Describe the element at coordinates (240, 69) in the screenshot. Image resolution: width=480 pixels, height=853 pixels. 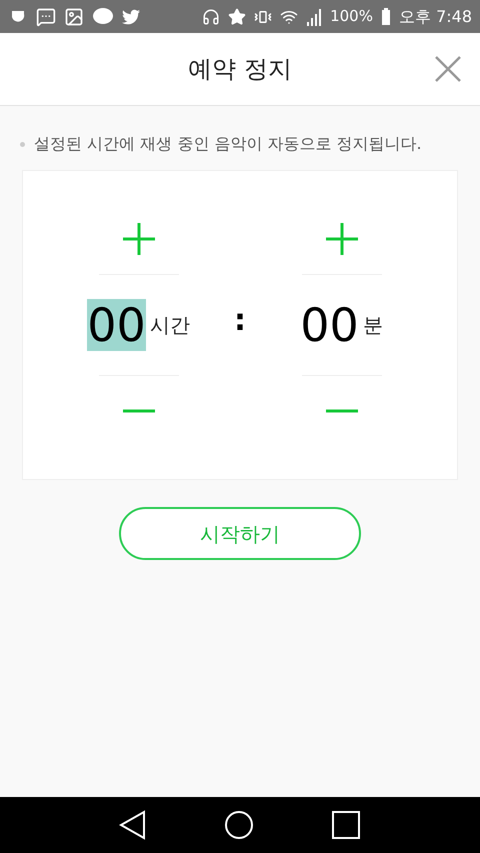
I see `page-title: 예약 정지` at that location.